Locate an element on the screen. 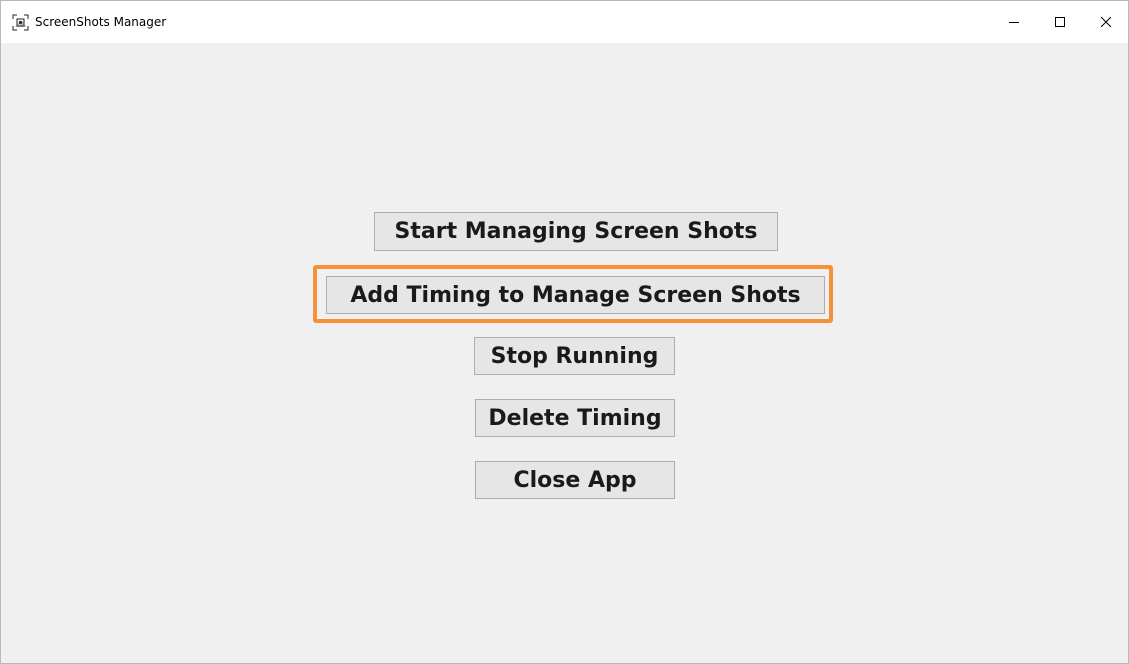 The width and height of the screenshot is (1129, 664). minimize-button is located at coordinates (1014, 22).